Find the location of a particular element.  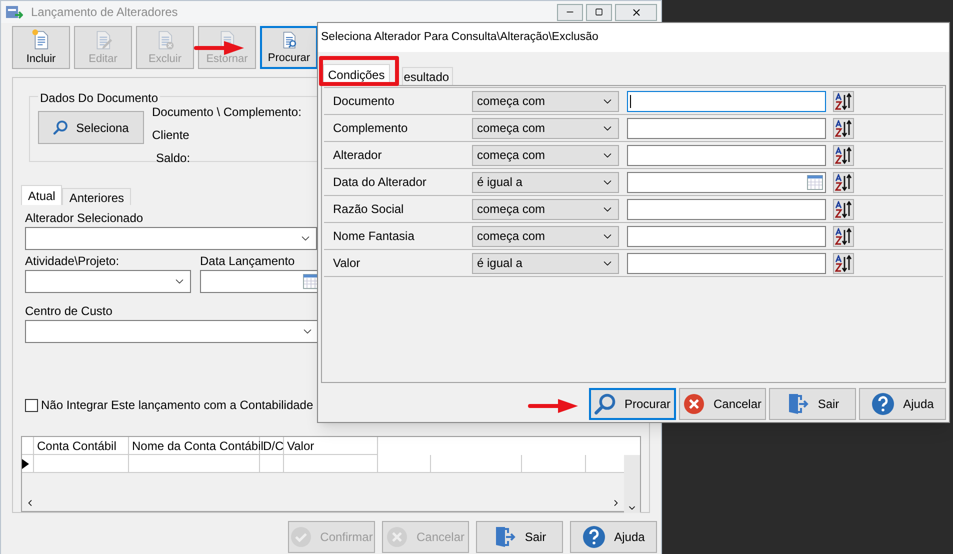

close-button is located at coordinates (636, 12).